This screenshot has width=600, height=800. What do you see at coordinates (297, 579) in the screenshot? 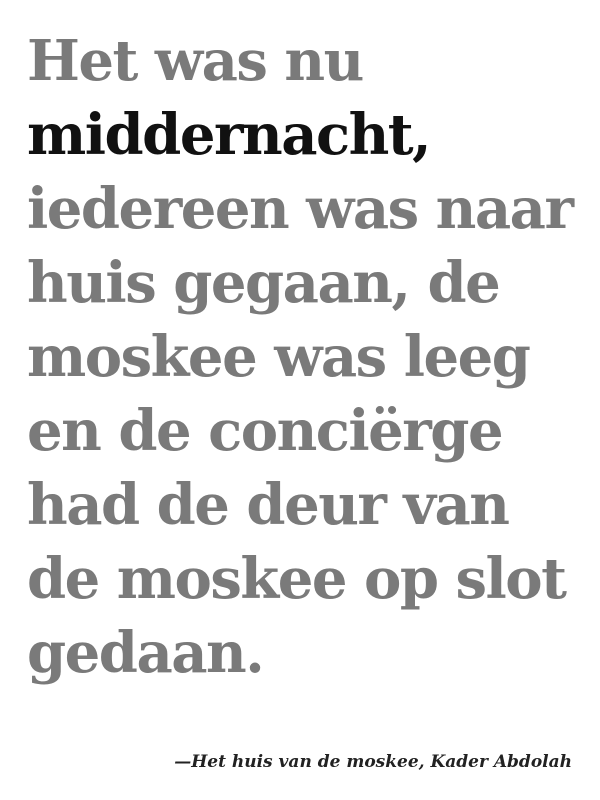
I see `quote-line-8: de moskee op slot` at bounding box center [297, 579].